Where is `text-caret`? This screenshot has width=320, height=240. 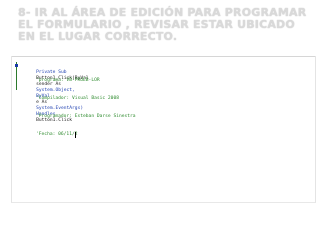 text-caret is located at coordinates (75, 135).